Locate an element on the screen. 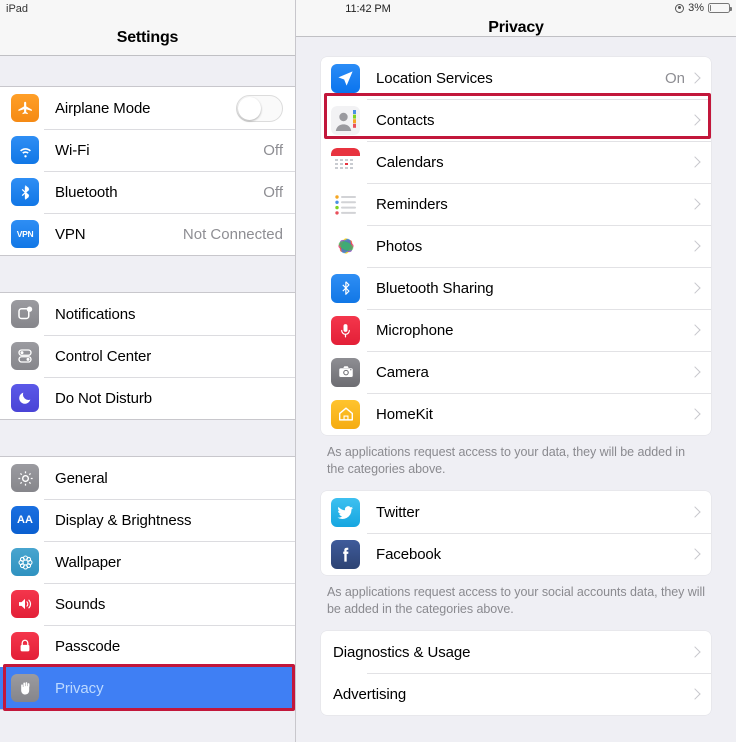 Image resolution: width=736 pixels, height=742 pixels. battery-percent: 3% is located at coordinates (696, 8).